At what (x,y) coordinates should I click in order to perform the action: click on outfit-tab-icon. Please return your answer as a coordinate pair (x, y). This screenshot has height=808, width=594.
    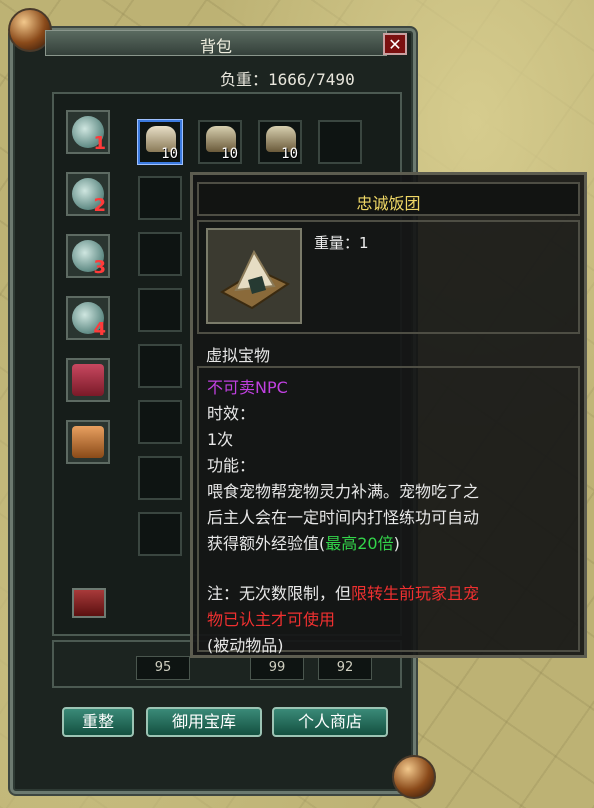
    Looking at the image, I should click on (88, 380).